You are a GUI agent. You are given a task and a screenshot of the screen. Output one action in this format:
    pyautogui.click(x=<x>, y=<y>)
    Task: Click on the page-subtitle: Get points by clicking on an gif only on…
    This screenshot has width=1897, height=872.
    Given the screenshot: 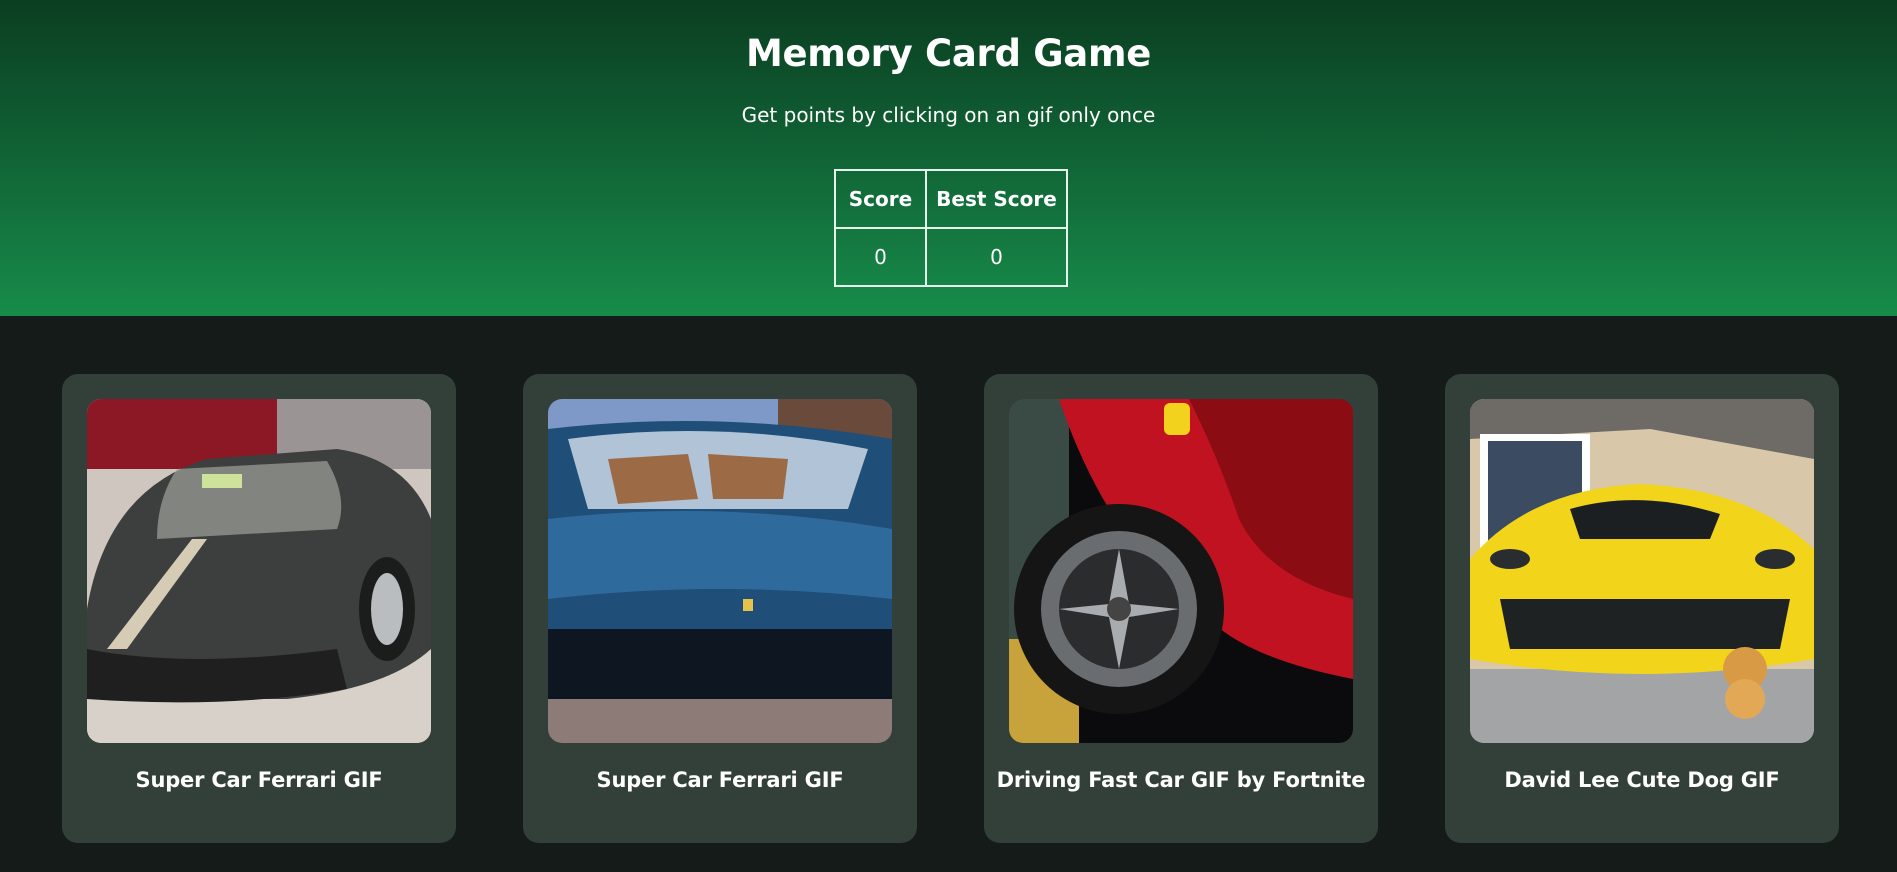 What is the action you would take?
    pyautogui.click(x=948, y=115)
    